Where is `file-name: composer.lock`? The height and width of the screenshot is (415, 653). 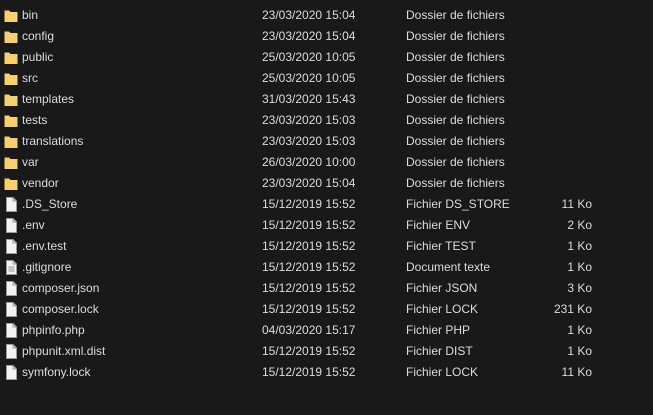
file-name: composer.lock is located at coordinates (60, 309).